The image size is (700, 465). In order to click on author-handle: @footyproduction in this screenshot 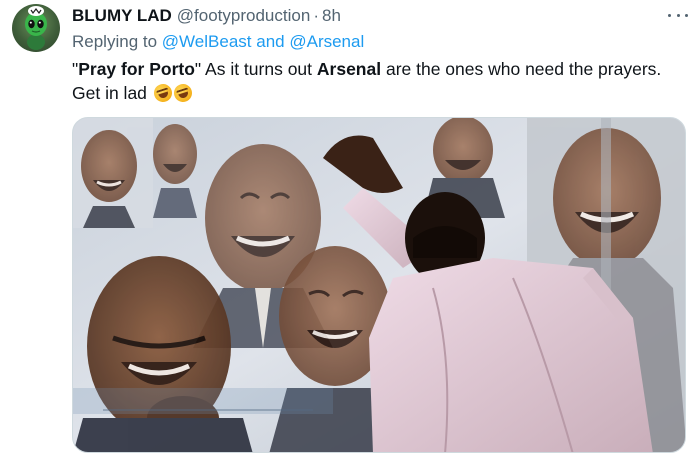, I will do `click(244, 16)`.